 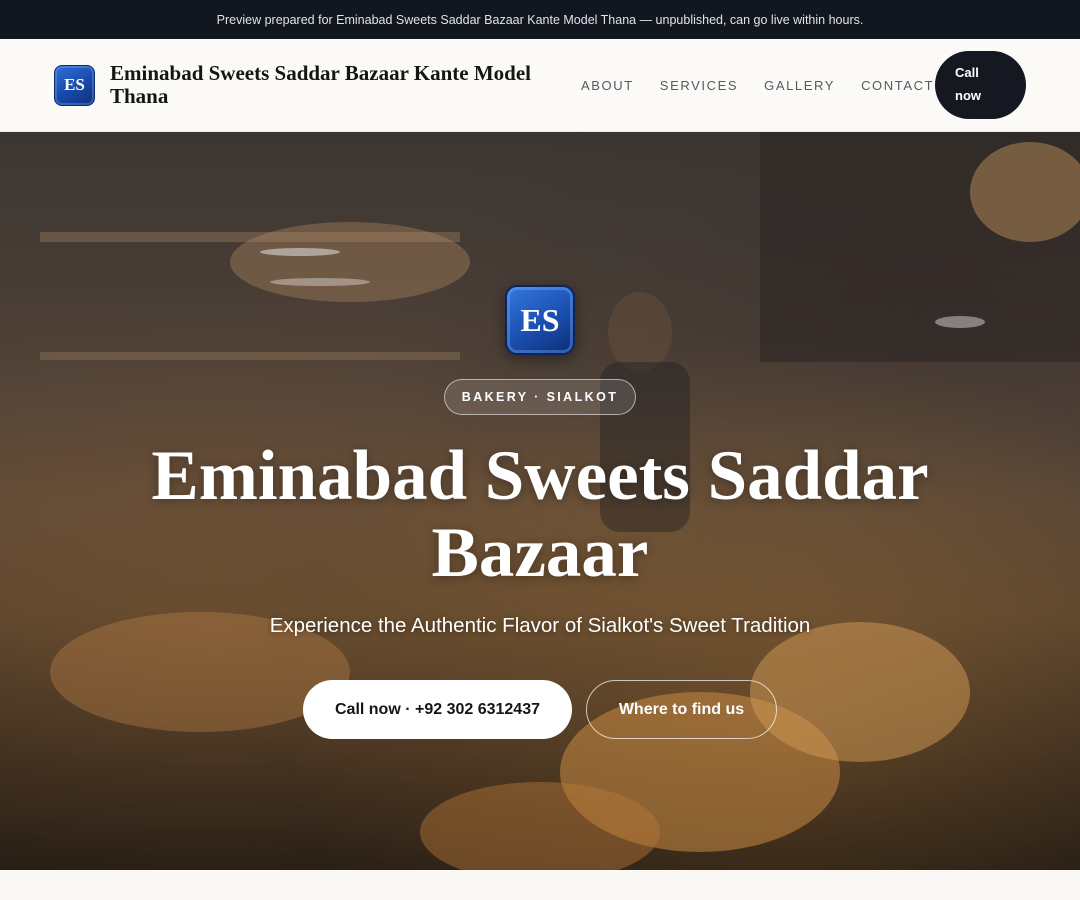 What do you see at coordinates (757, 85) in the screenshot?
I see `main-nav: ABOUT SERVICES GALLERY CONTACT` at bounding box center [757, 85].